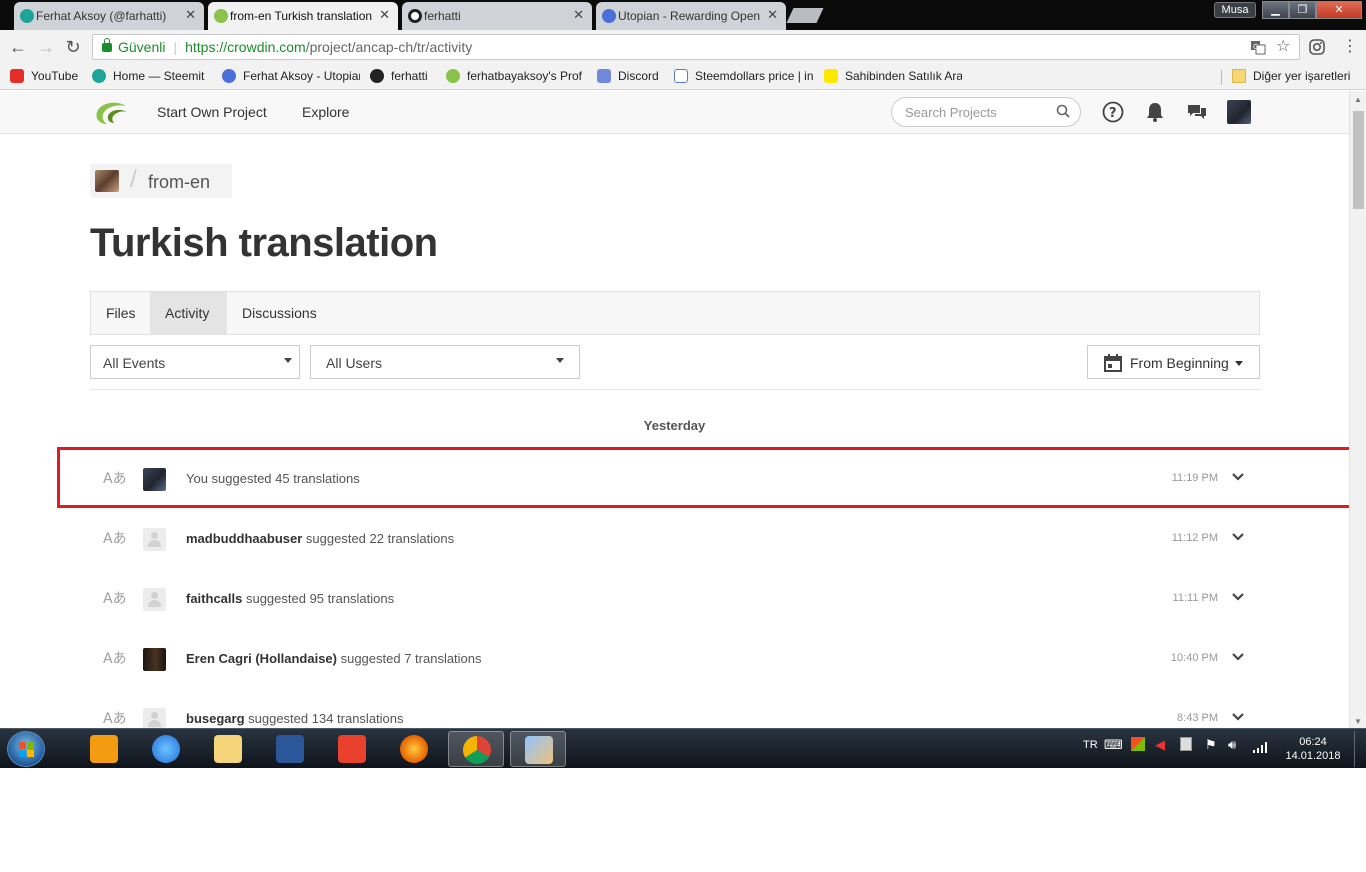  What do you see at coordinates (377, 76) in the screenshot?
I see `github-icon` at bounding box center [377, 76].